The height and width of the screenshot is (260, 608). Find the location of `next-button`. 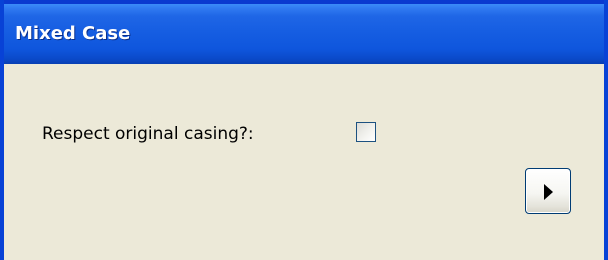

next-button is located at coordinates (548, 191).